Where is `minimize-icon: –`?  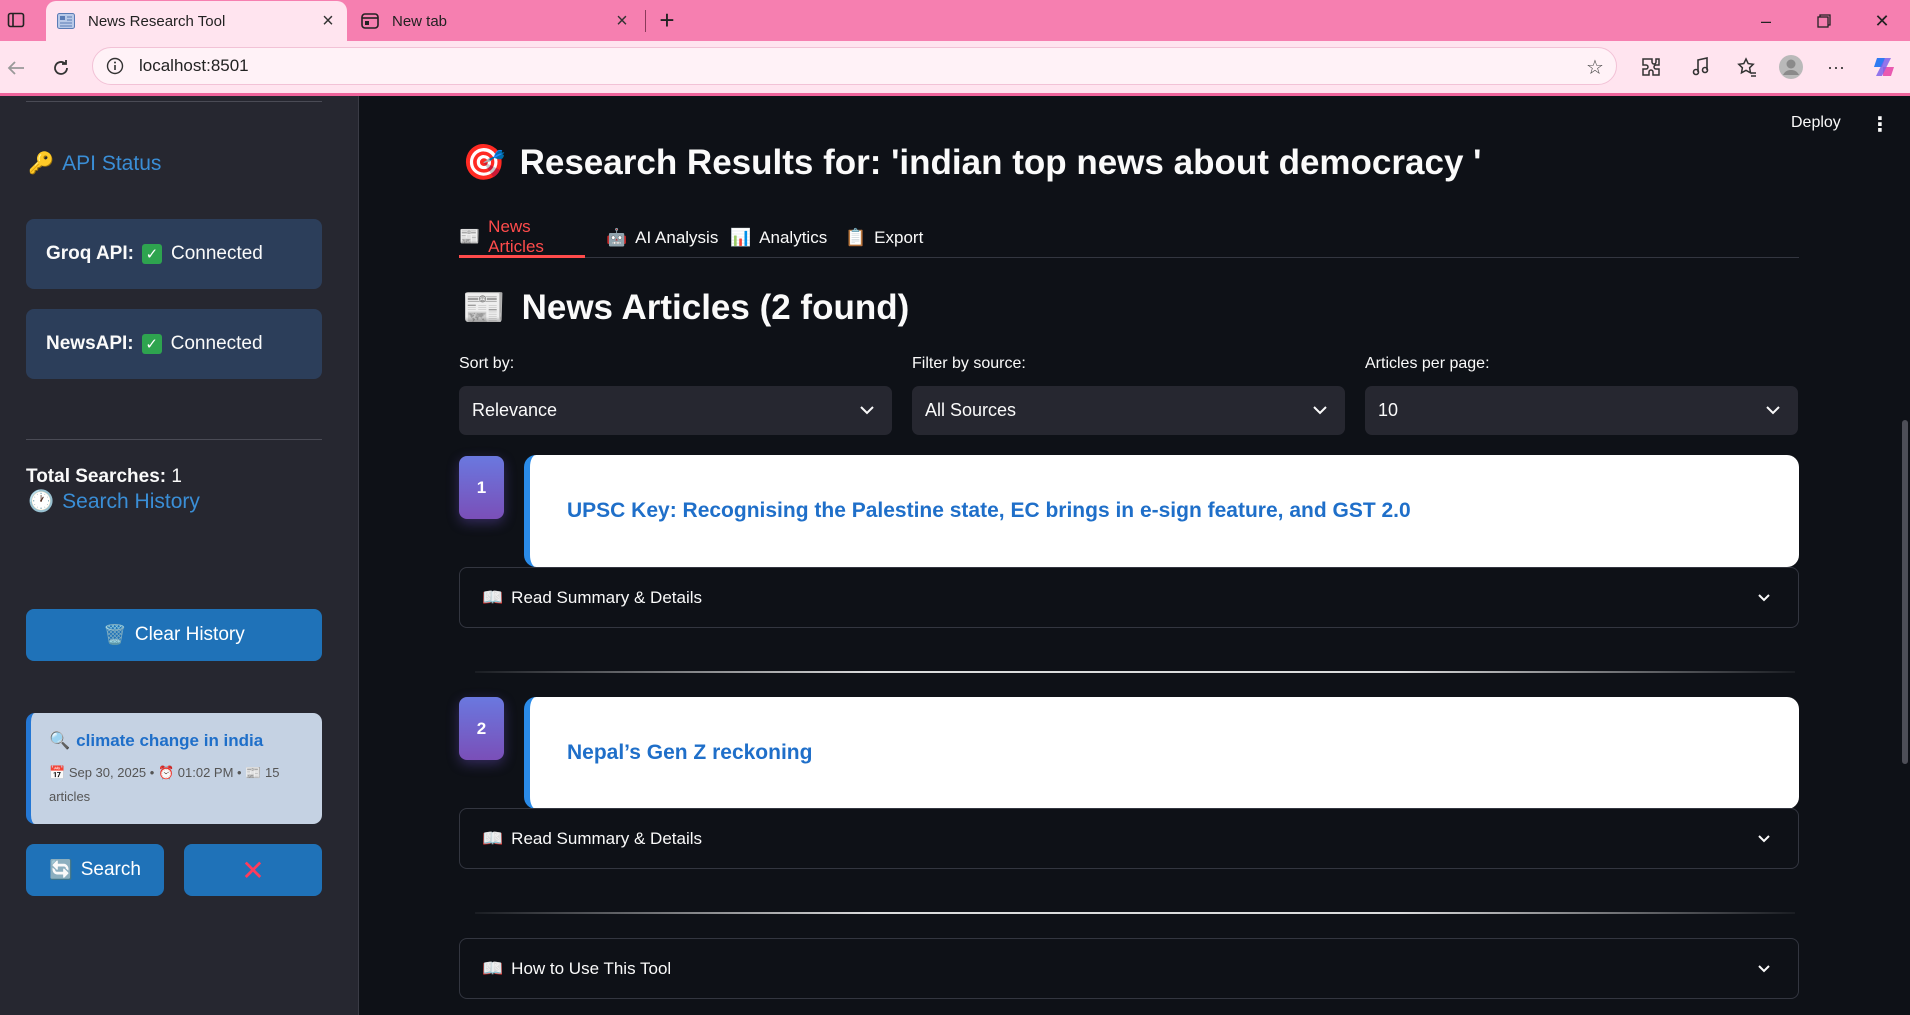 minimize-icon: – is located at coordinates (1766, 21).